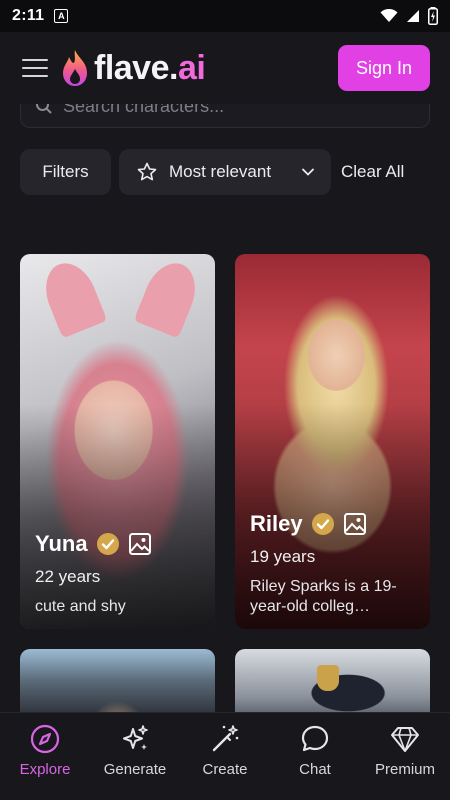  What do you see at coordinates (119, 574) in the screenshot?
I see `card-info: Yuna 22 years cute and shy` at bounding box center [119, 574].